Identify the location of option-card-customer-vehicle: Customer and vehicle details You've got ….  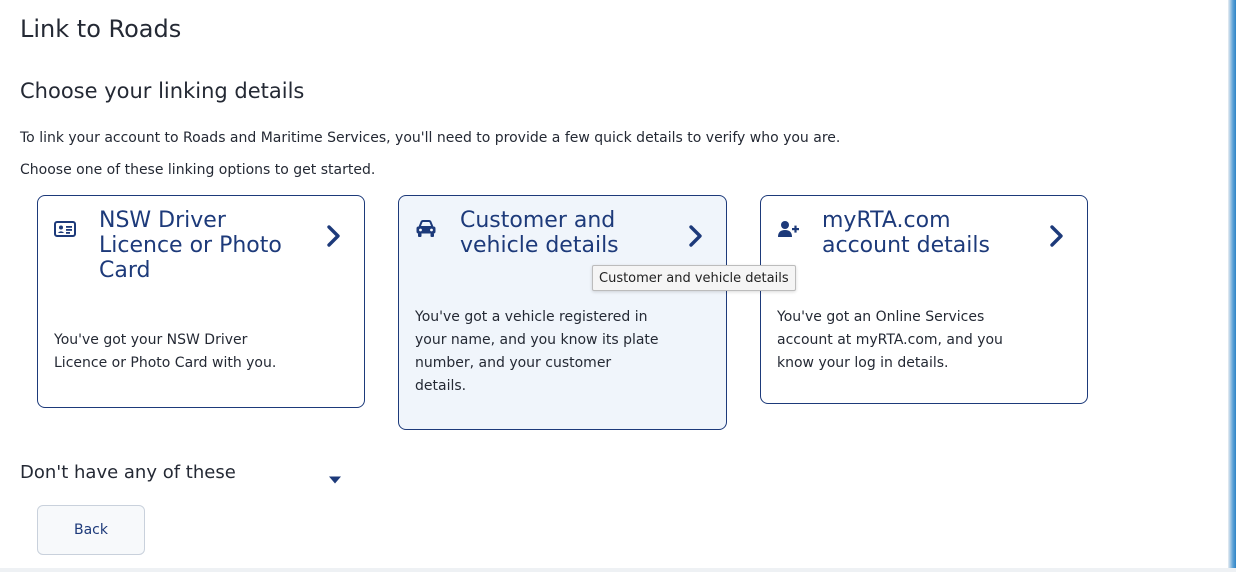
(562, 312).